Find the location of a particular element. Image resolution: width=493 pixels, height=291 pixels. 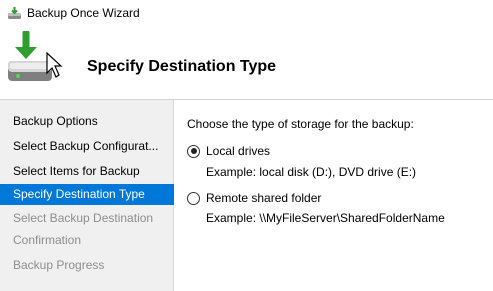

remote-shared-folder-label: Remote shared folder is located at coordinates (263, 198).